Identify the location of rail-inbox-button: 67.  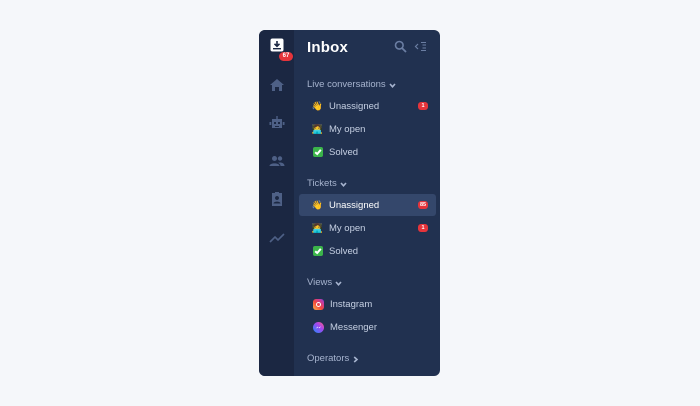
(276, 47).